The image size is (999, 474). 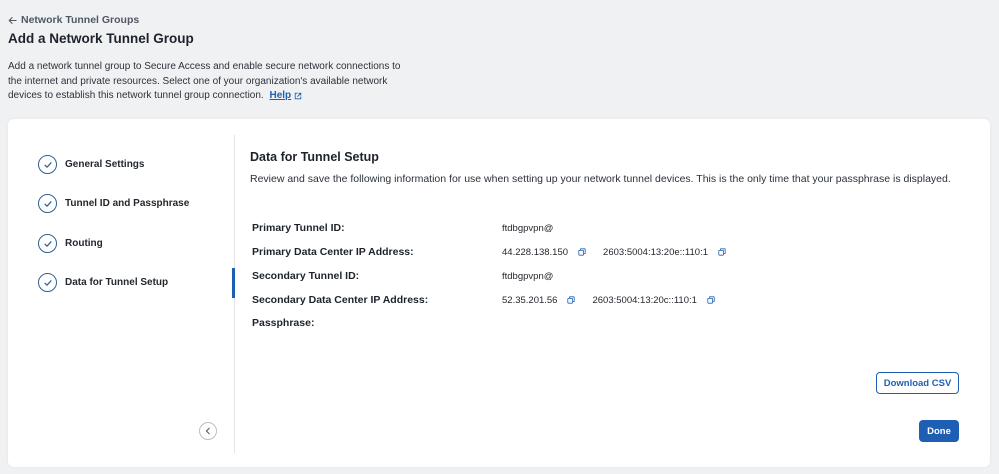 I want to click on arrow-left-icon, so click(x=12, y=20).